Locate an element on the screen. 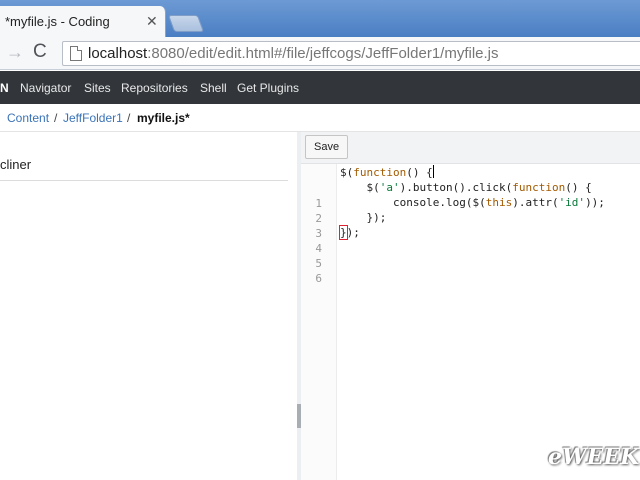  editor-toolbar: Save is located at coordinates (470, 148).